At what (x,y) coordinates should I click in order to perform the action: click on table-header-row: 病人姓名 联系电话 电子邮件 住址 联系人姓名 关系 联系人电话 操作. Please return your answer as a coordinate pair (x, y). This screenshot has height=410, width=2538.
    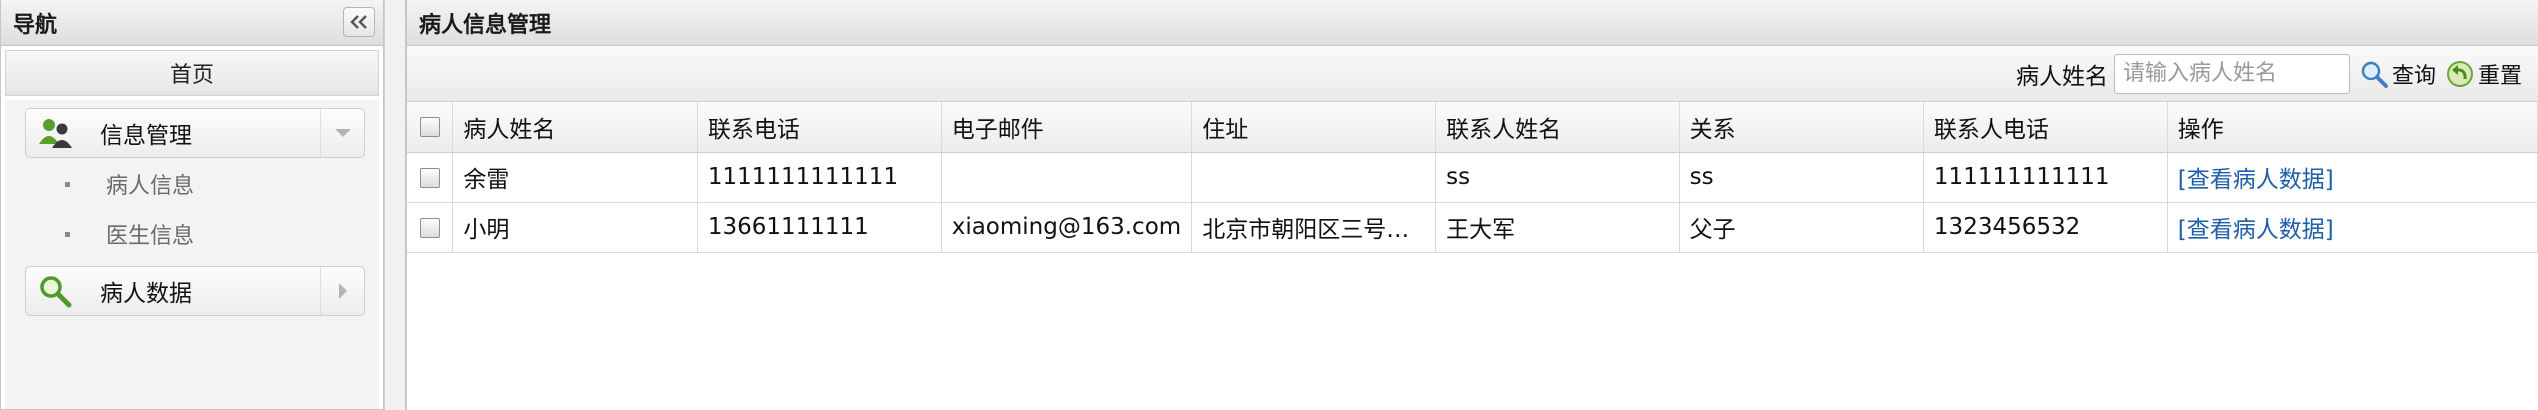
    Looking at the image, I should click on (1472, 127).